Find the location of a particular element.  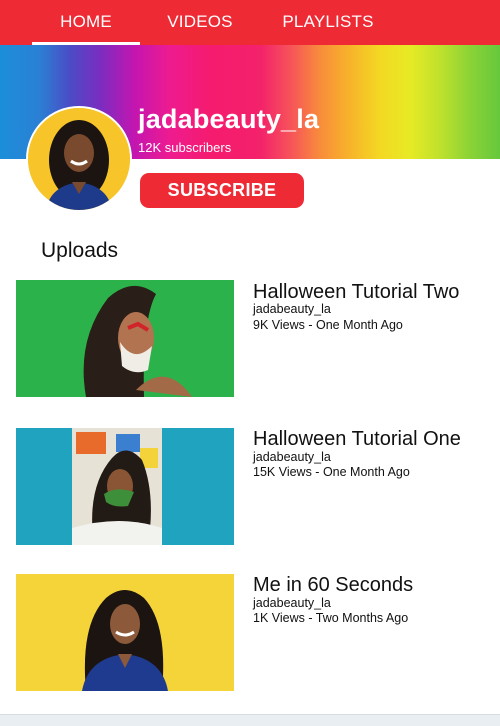

video-title: Me in 60 Seconds is located at coordinates (333, 585).